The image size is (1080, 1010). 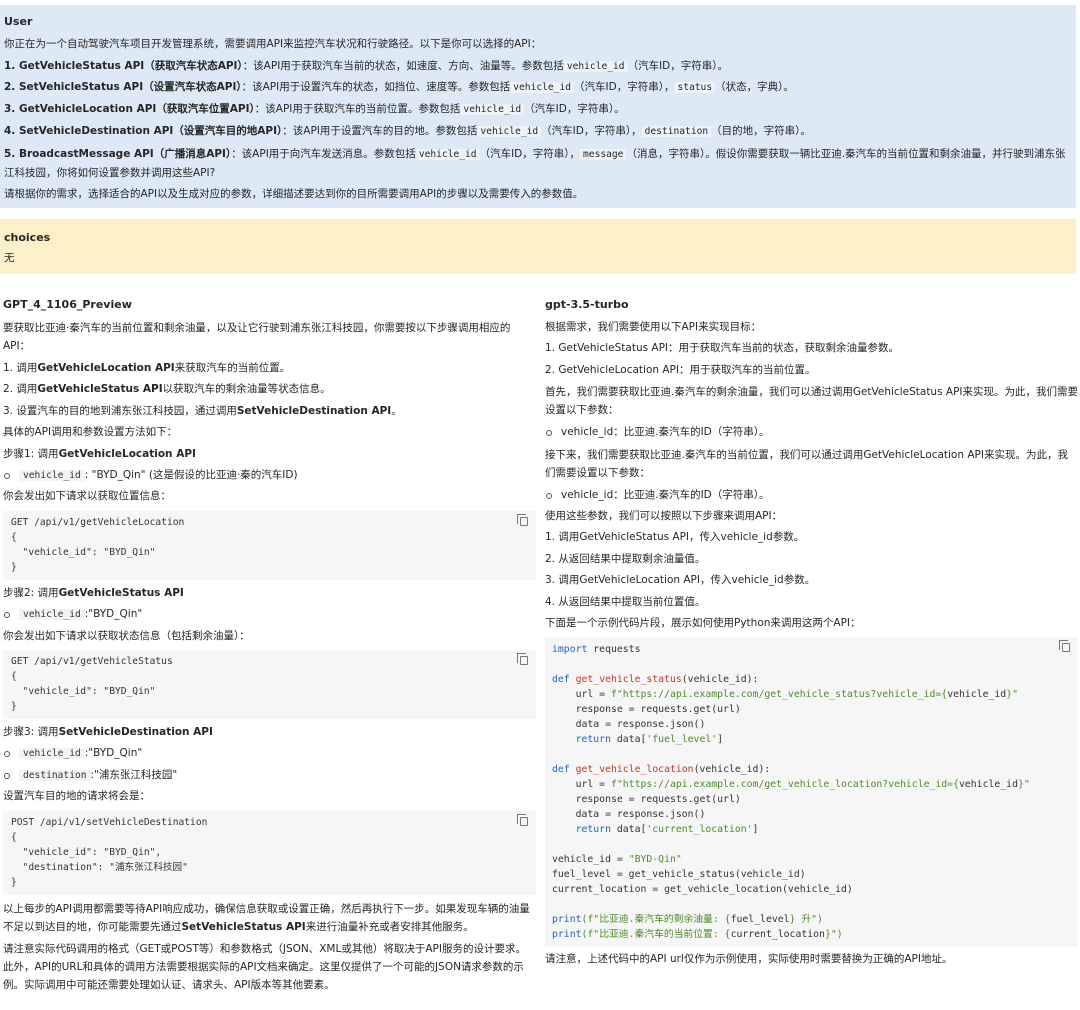 I want to click on text: （目的地，字符串）。, so click(x=761, y=130).